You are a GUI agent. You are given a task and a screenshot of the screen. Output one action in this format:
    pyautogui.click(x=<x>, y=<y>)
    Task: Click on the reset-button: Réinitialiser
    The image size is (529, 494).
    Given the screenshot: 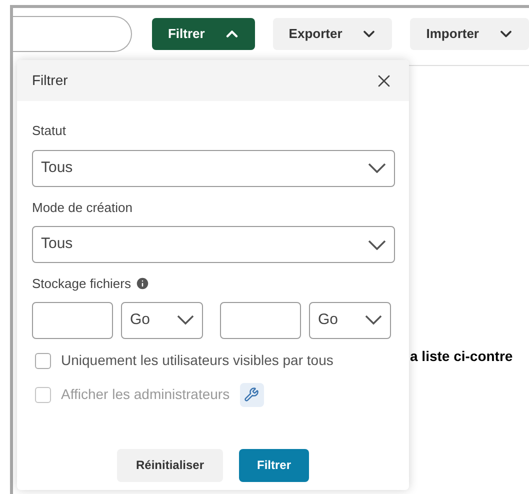 What is the action you would take?
    pyautogui.click(x=170, y=465)
    